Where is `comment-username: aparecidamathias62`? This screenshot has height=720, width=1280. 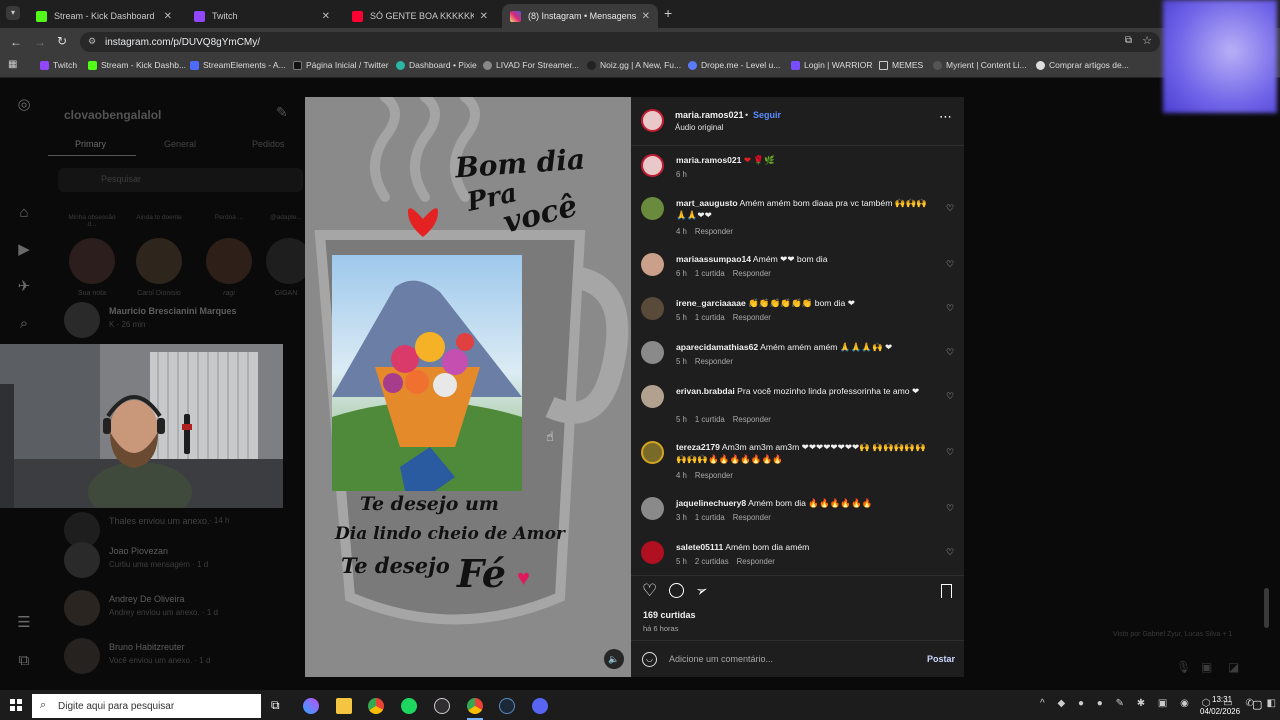
comment-username: aparecidamathias62 is located at coordinates (717, 347).